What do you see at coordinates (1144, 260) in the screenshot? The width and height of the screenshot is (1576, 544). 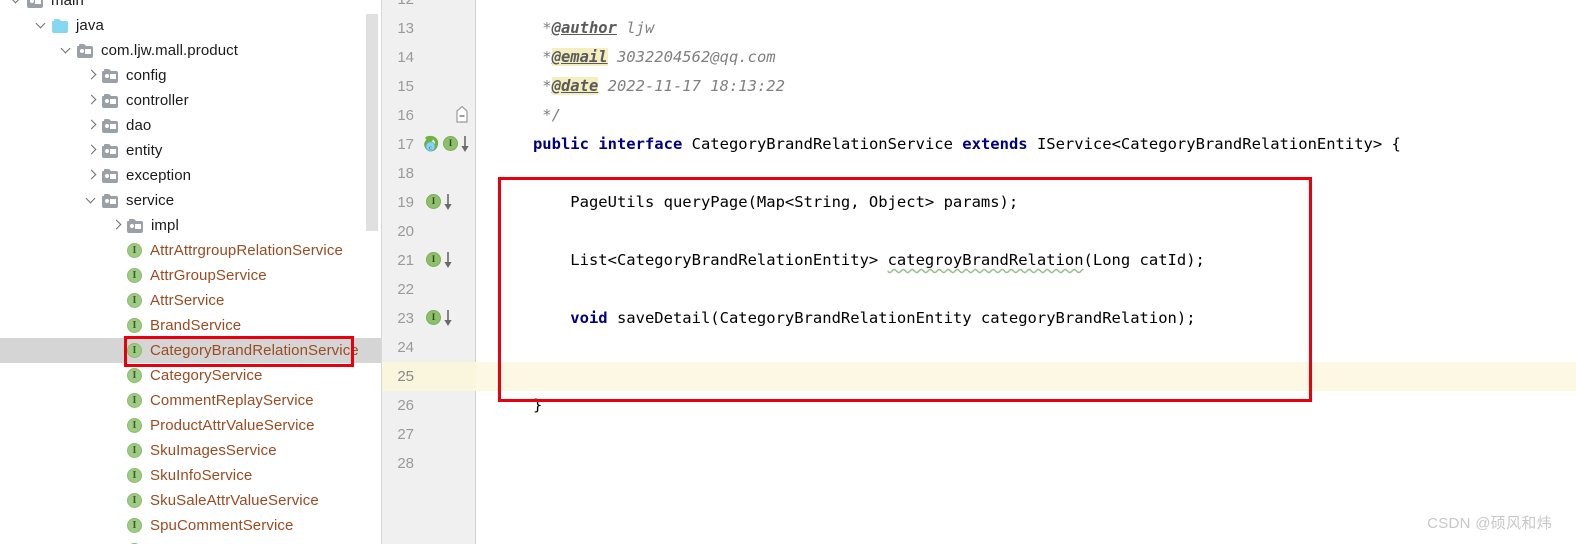 I see `code-token: (Long catId);` at bounding box center [1144, 260].